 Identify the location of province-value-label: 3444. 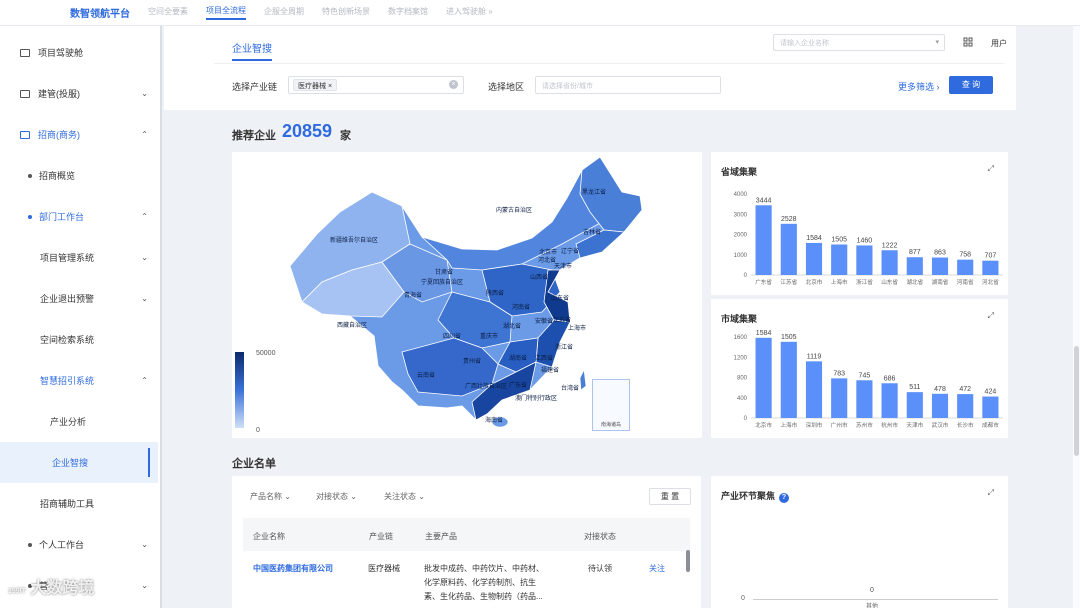
(764, 200).